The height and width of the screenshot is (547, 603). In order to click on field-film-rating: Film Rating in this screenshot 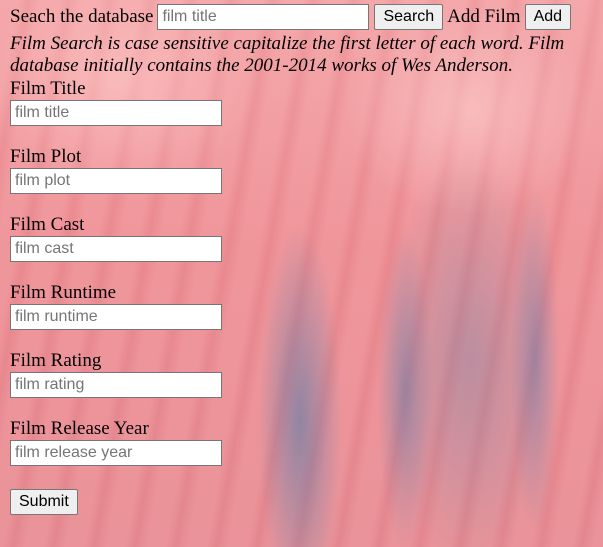, I will do `click(116, 374)`.